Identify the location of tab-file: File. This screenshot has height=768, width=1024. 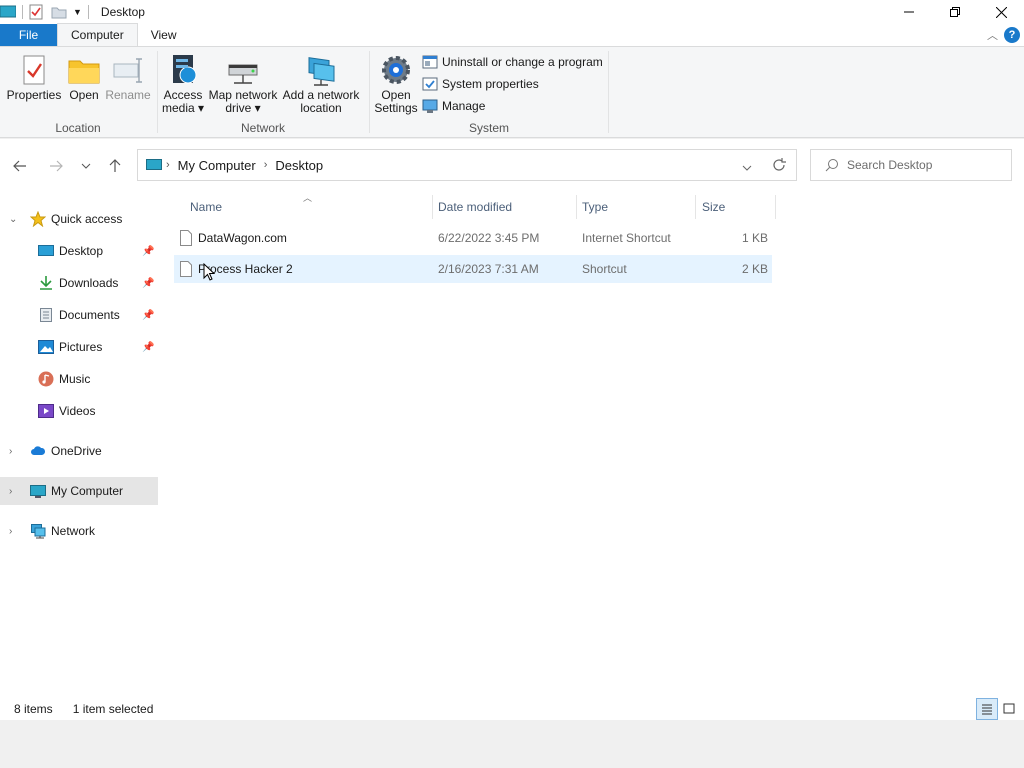
(28, 35).